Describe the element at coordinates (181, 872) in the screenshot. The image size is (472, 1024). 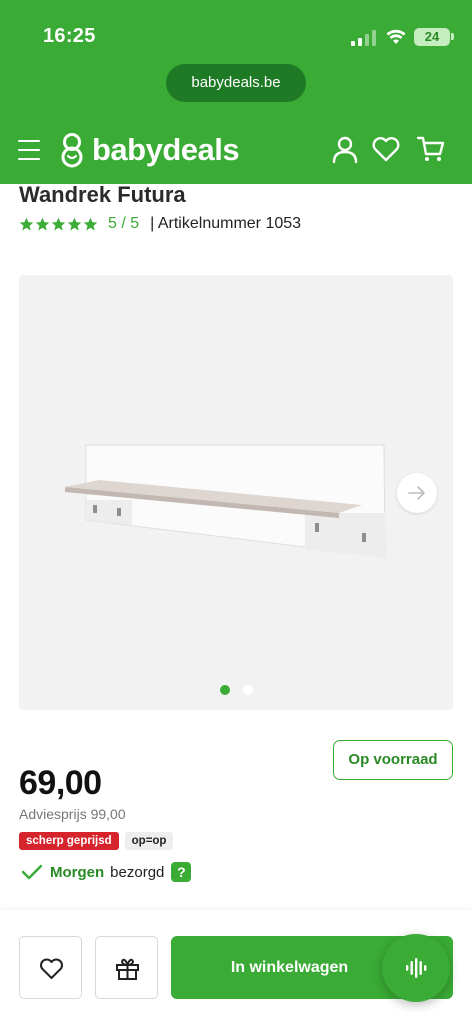
I see `delivery-help-button: ?` at that location.